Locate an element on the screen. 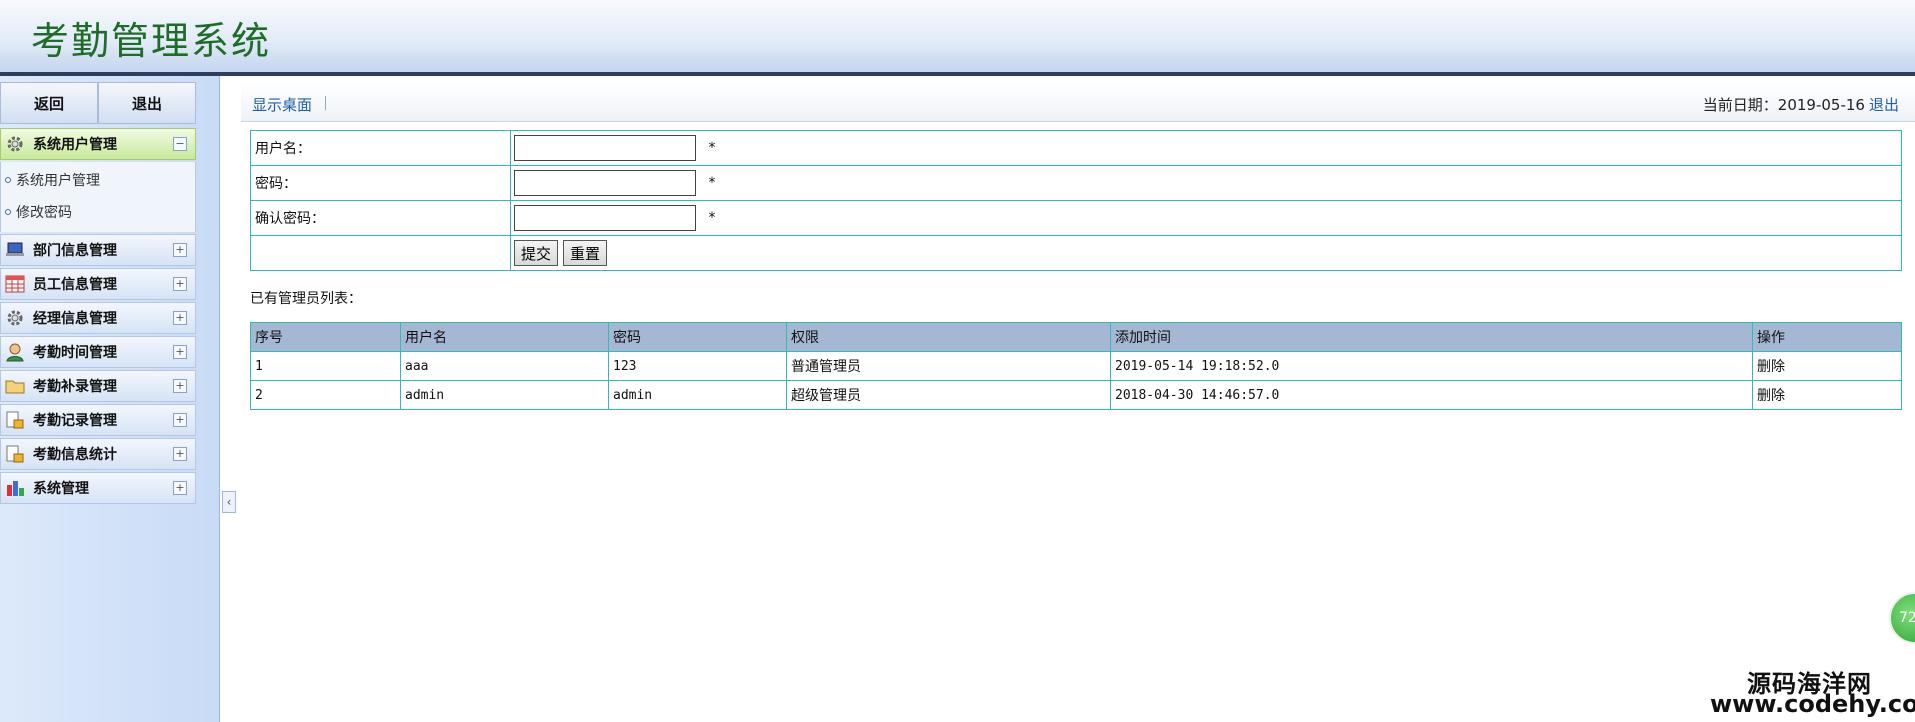  menu-label: 考勤信息统计 is located at coordinates (75, 455).